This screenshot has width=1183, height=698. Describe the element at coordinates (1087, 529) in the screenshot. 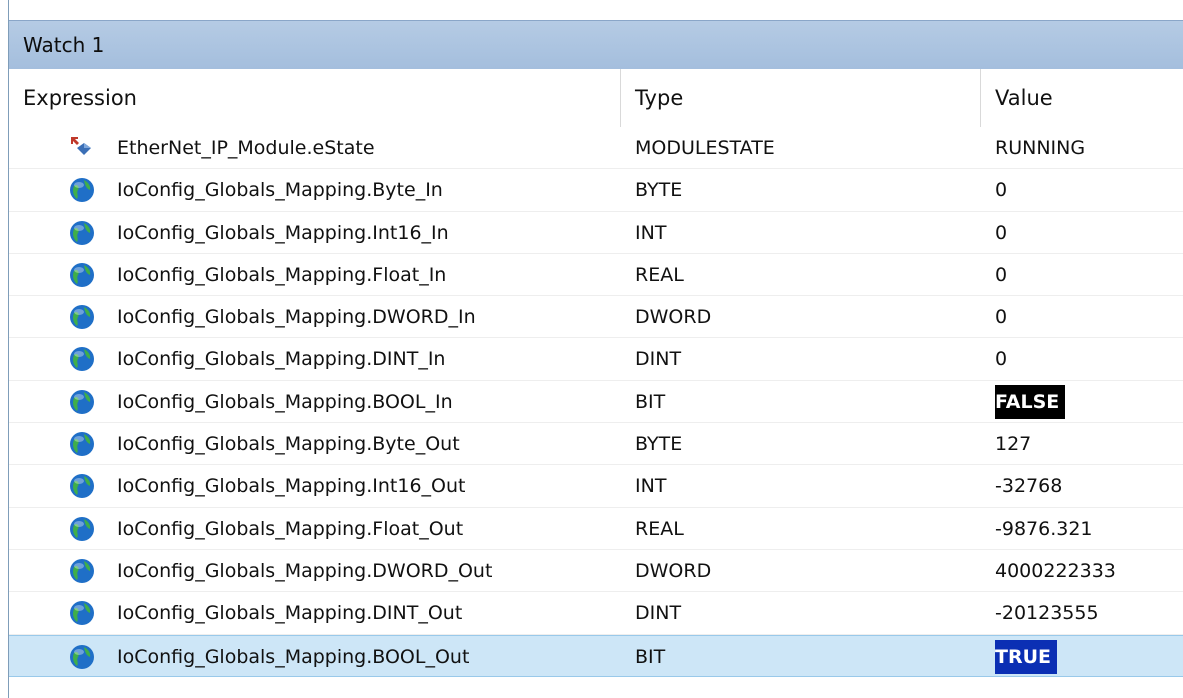

I see `value-cell: -9876.321` at that location.